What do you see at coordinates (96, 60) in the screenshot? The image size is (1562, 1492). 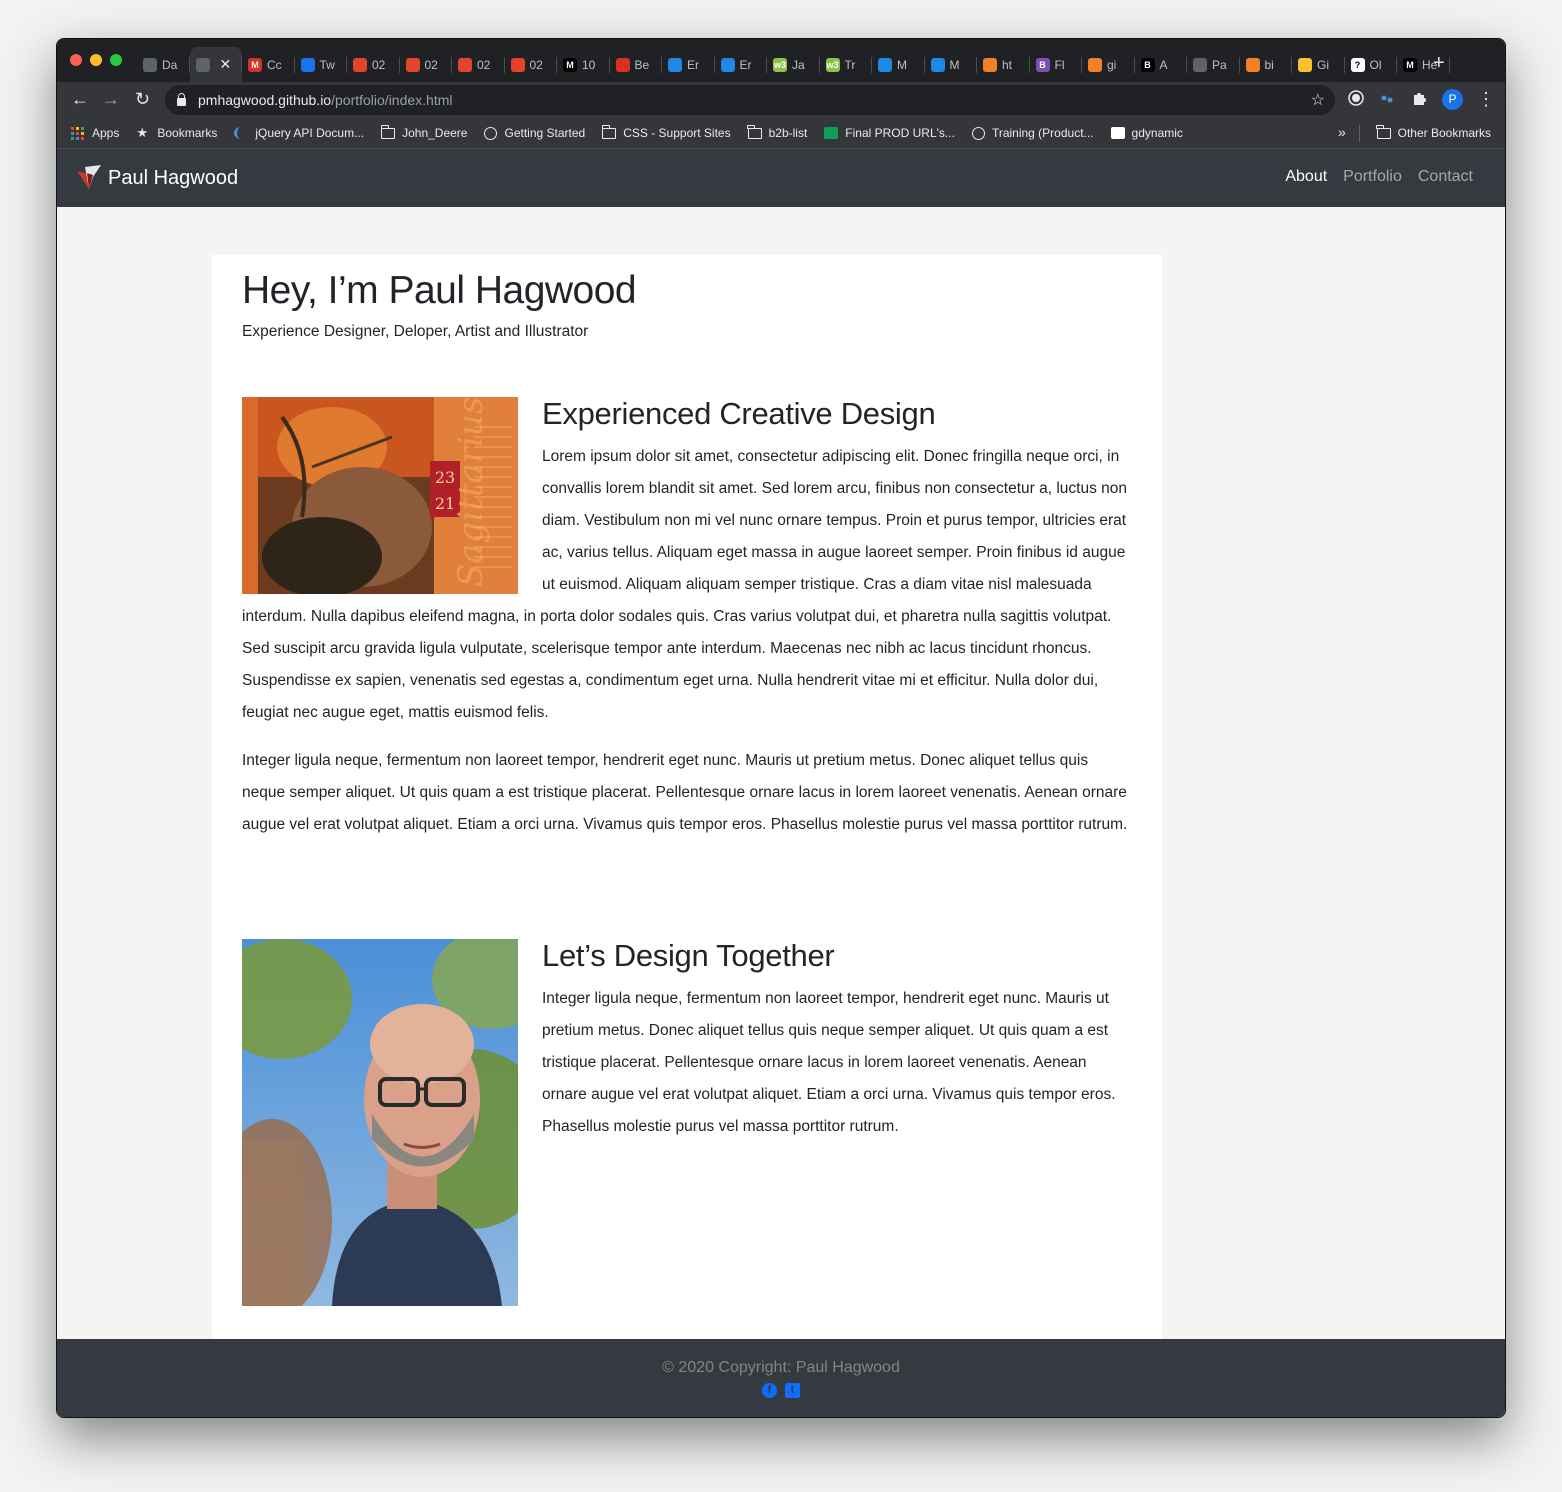 I see `minimize-window-button` at bounding box center [96, 60].